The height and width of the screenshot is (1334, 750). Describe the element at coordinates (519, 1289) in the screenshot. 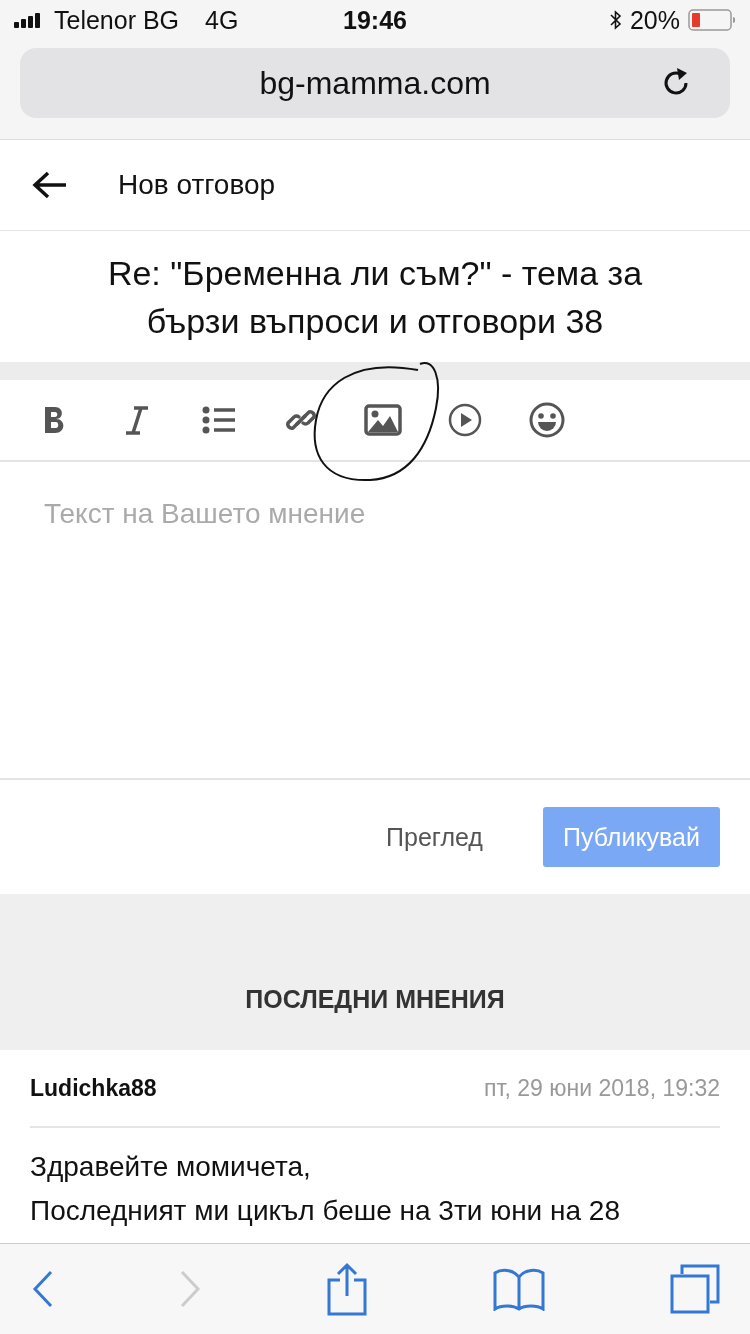

I see `bookmarks-icon` at that location.